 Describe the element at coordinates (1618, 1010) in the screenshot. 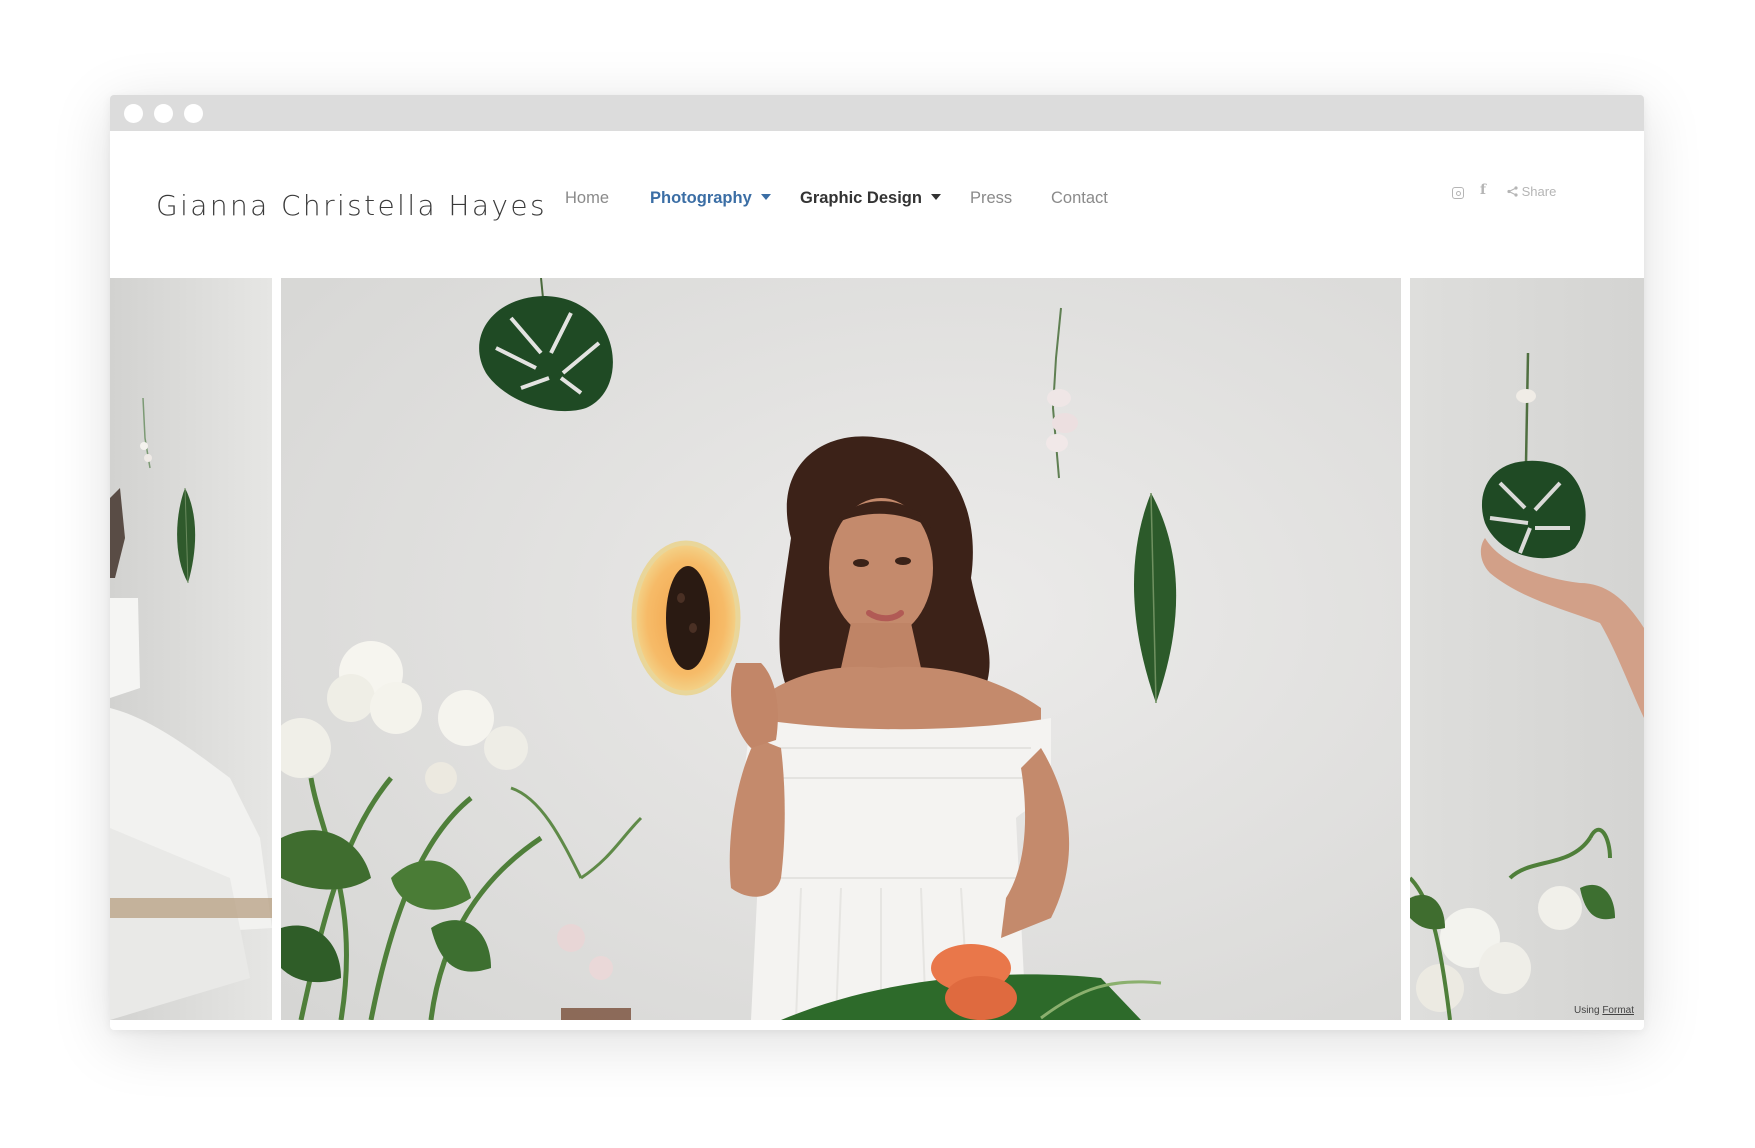

I see `credit-link: Format` at that location.